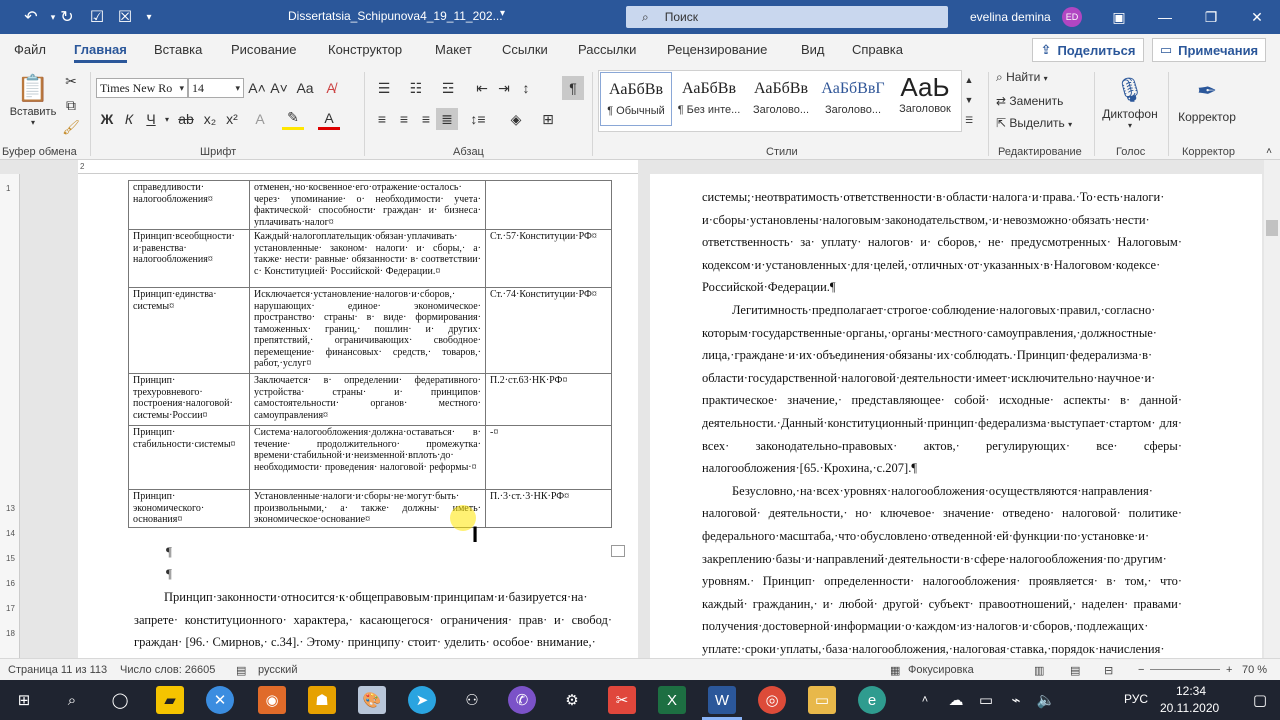 This screenshot has height=720, width=1280. Describe the element at coordinates (548, 258) in the screenshot. I see `table-cell: Ст.·57·Конституции·РФ¤` at that location.